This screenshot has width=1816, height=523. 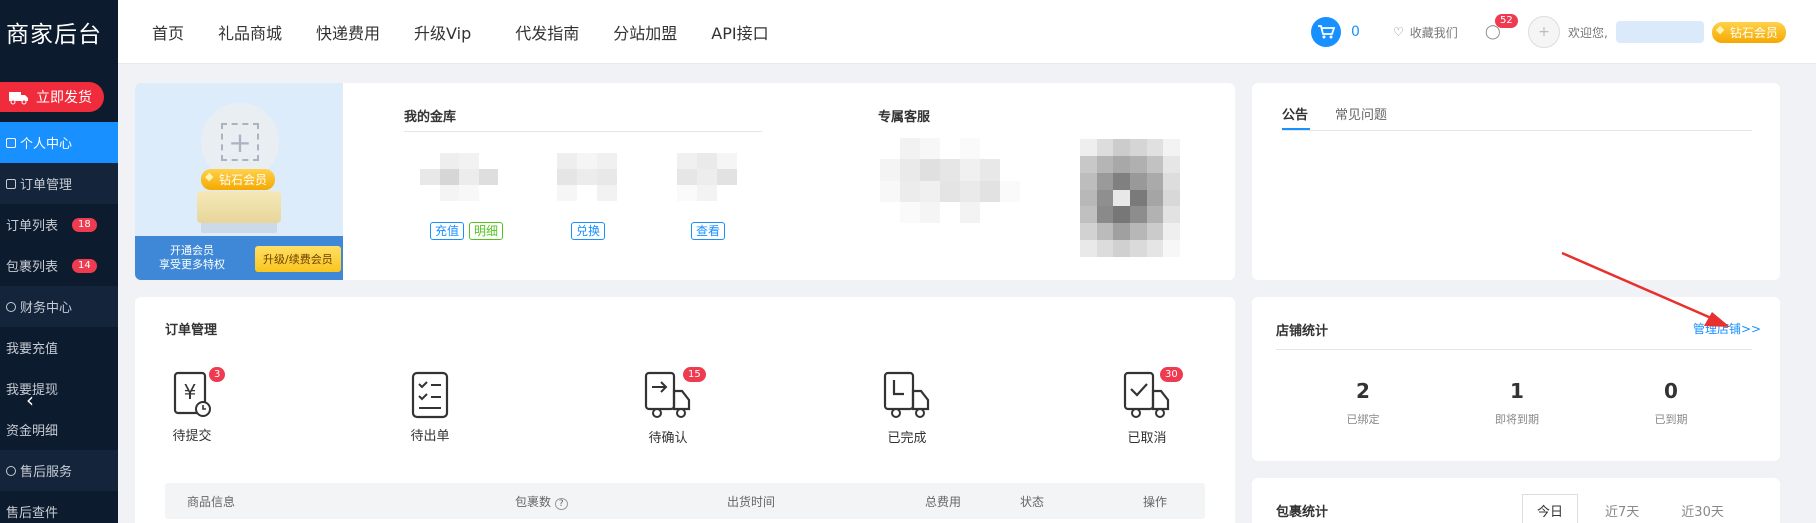 What do you see at coordinates (1671, 391) in the screenshot?
I see `stat-expired-value: 0` at bounding box center [1671, 391].